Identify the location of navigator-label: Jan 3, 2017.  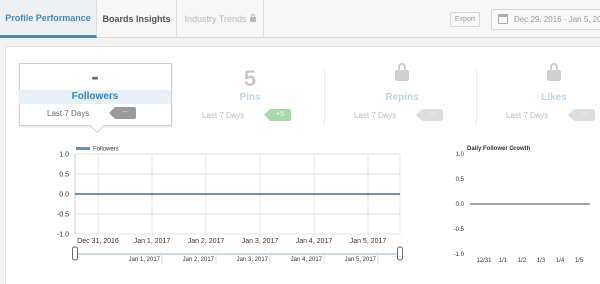
(253, 260).